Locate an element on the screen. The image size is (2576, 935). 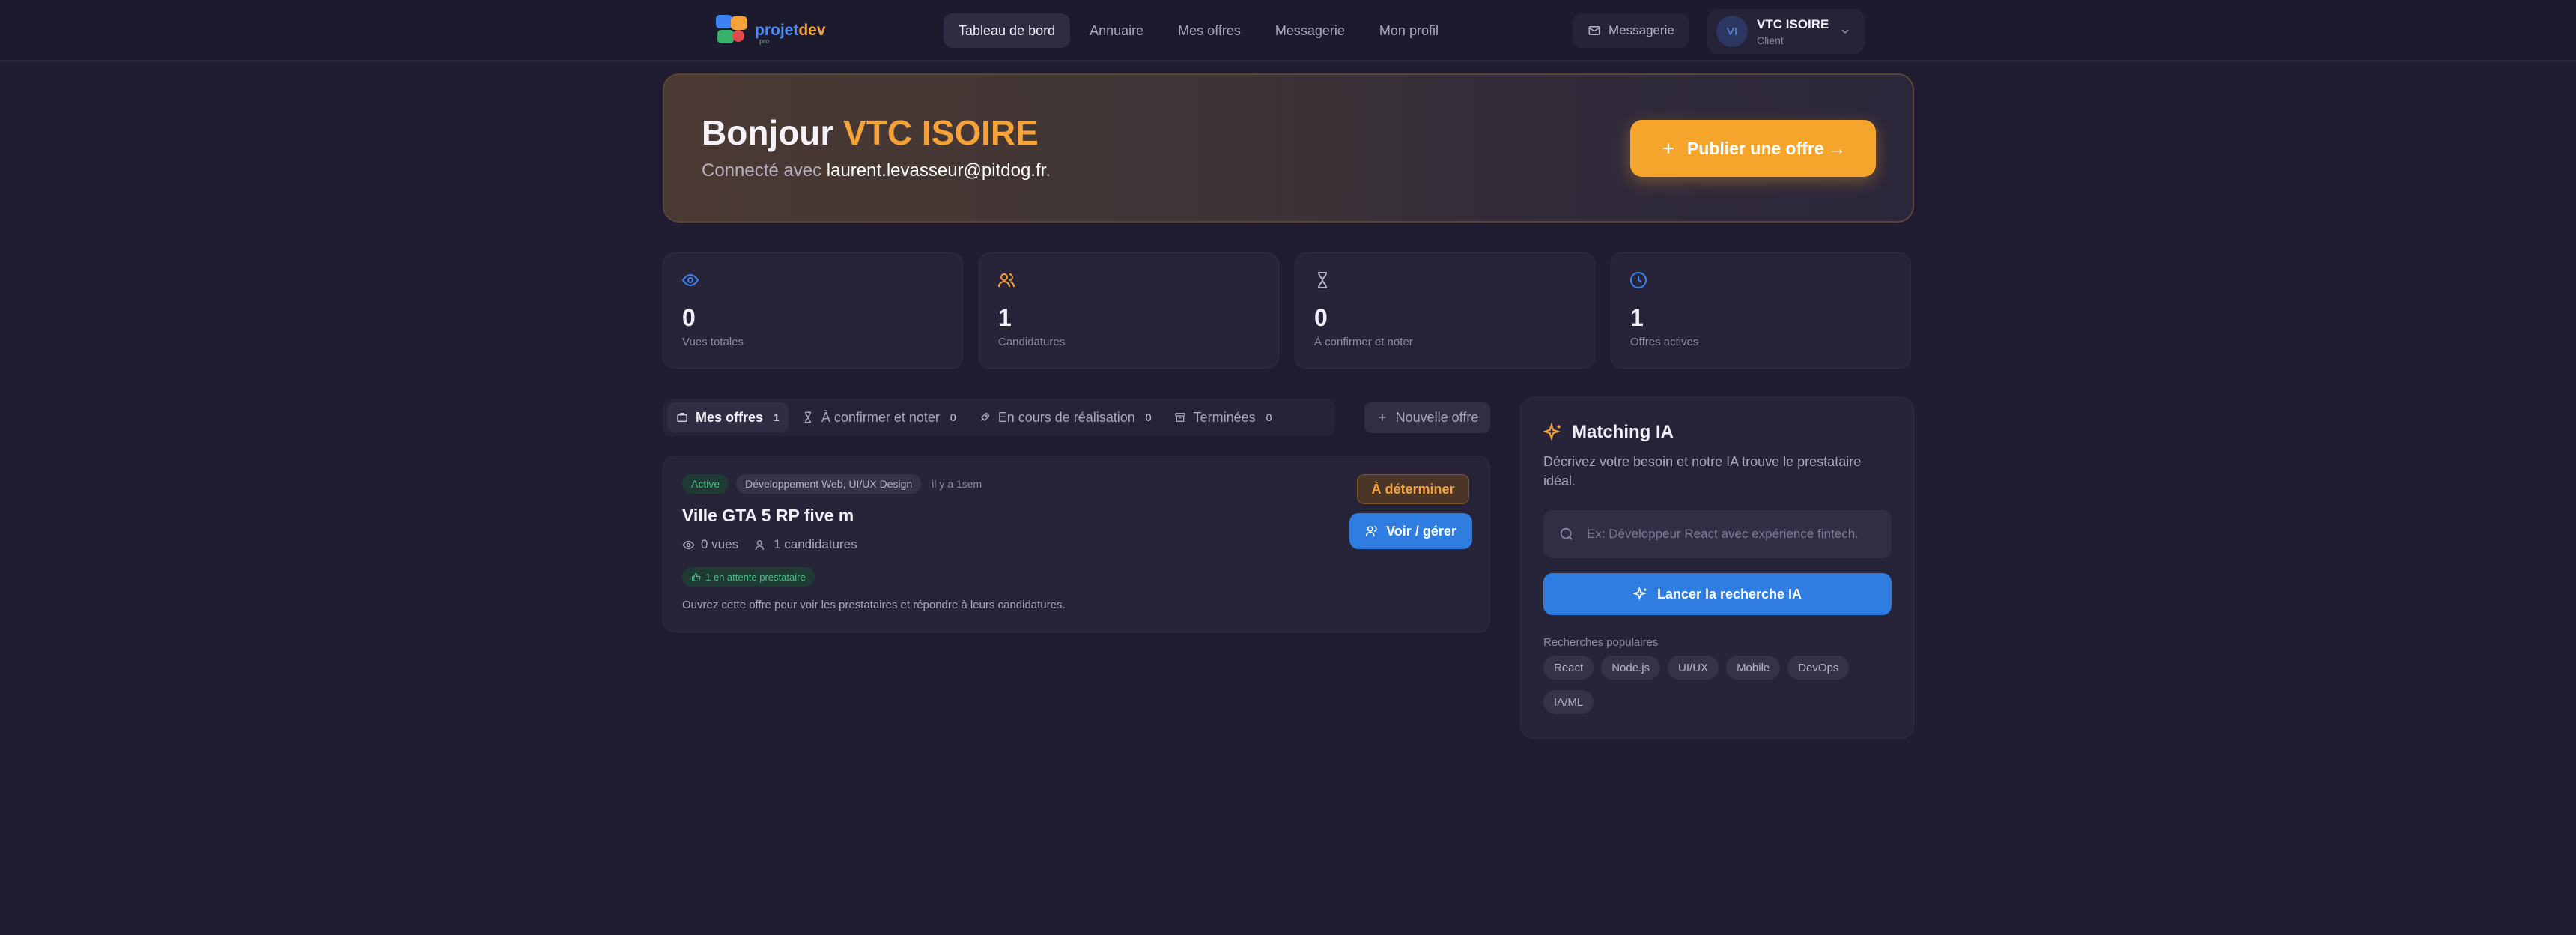
logo-text: projetdev is located at coordinates (790, 30).